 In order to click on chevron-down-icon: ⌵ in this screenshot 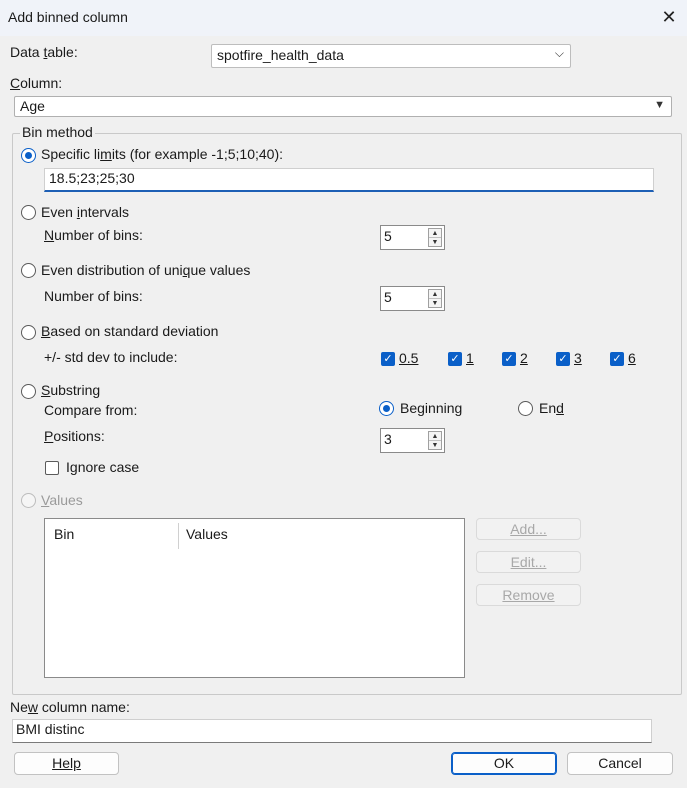, I will do `click(559, 53)`.